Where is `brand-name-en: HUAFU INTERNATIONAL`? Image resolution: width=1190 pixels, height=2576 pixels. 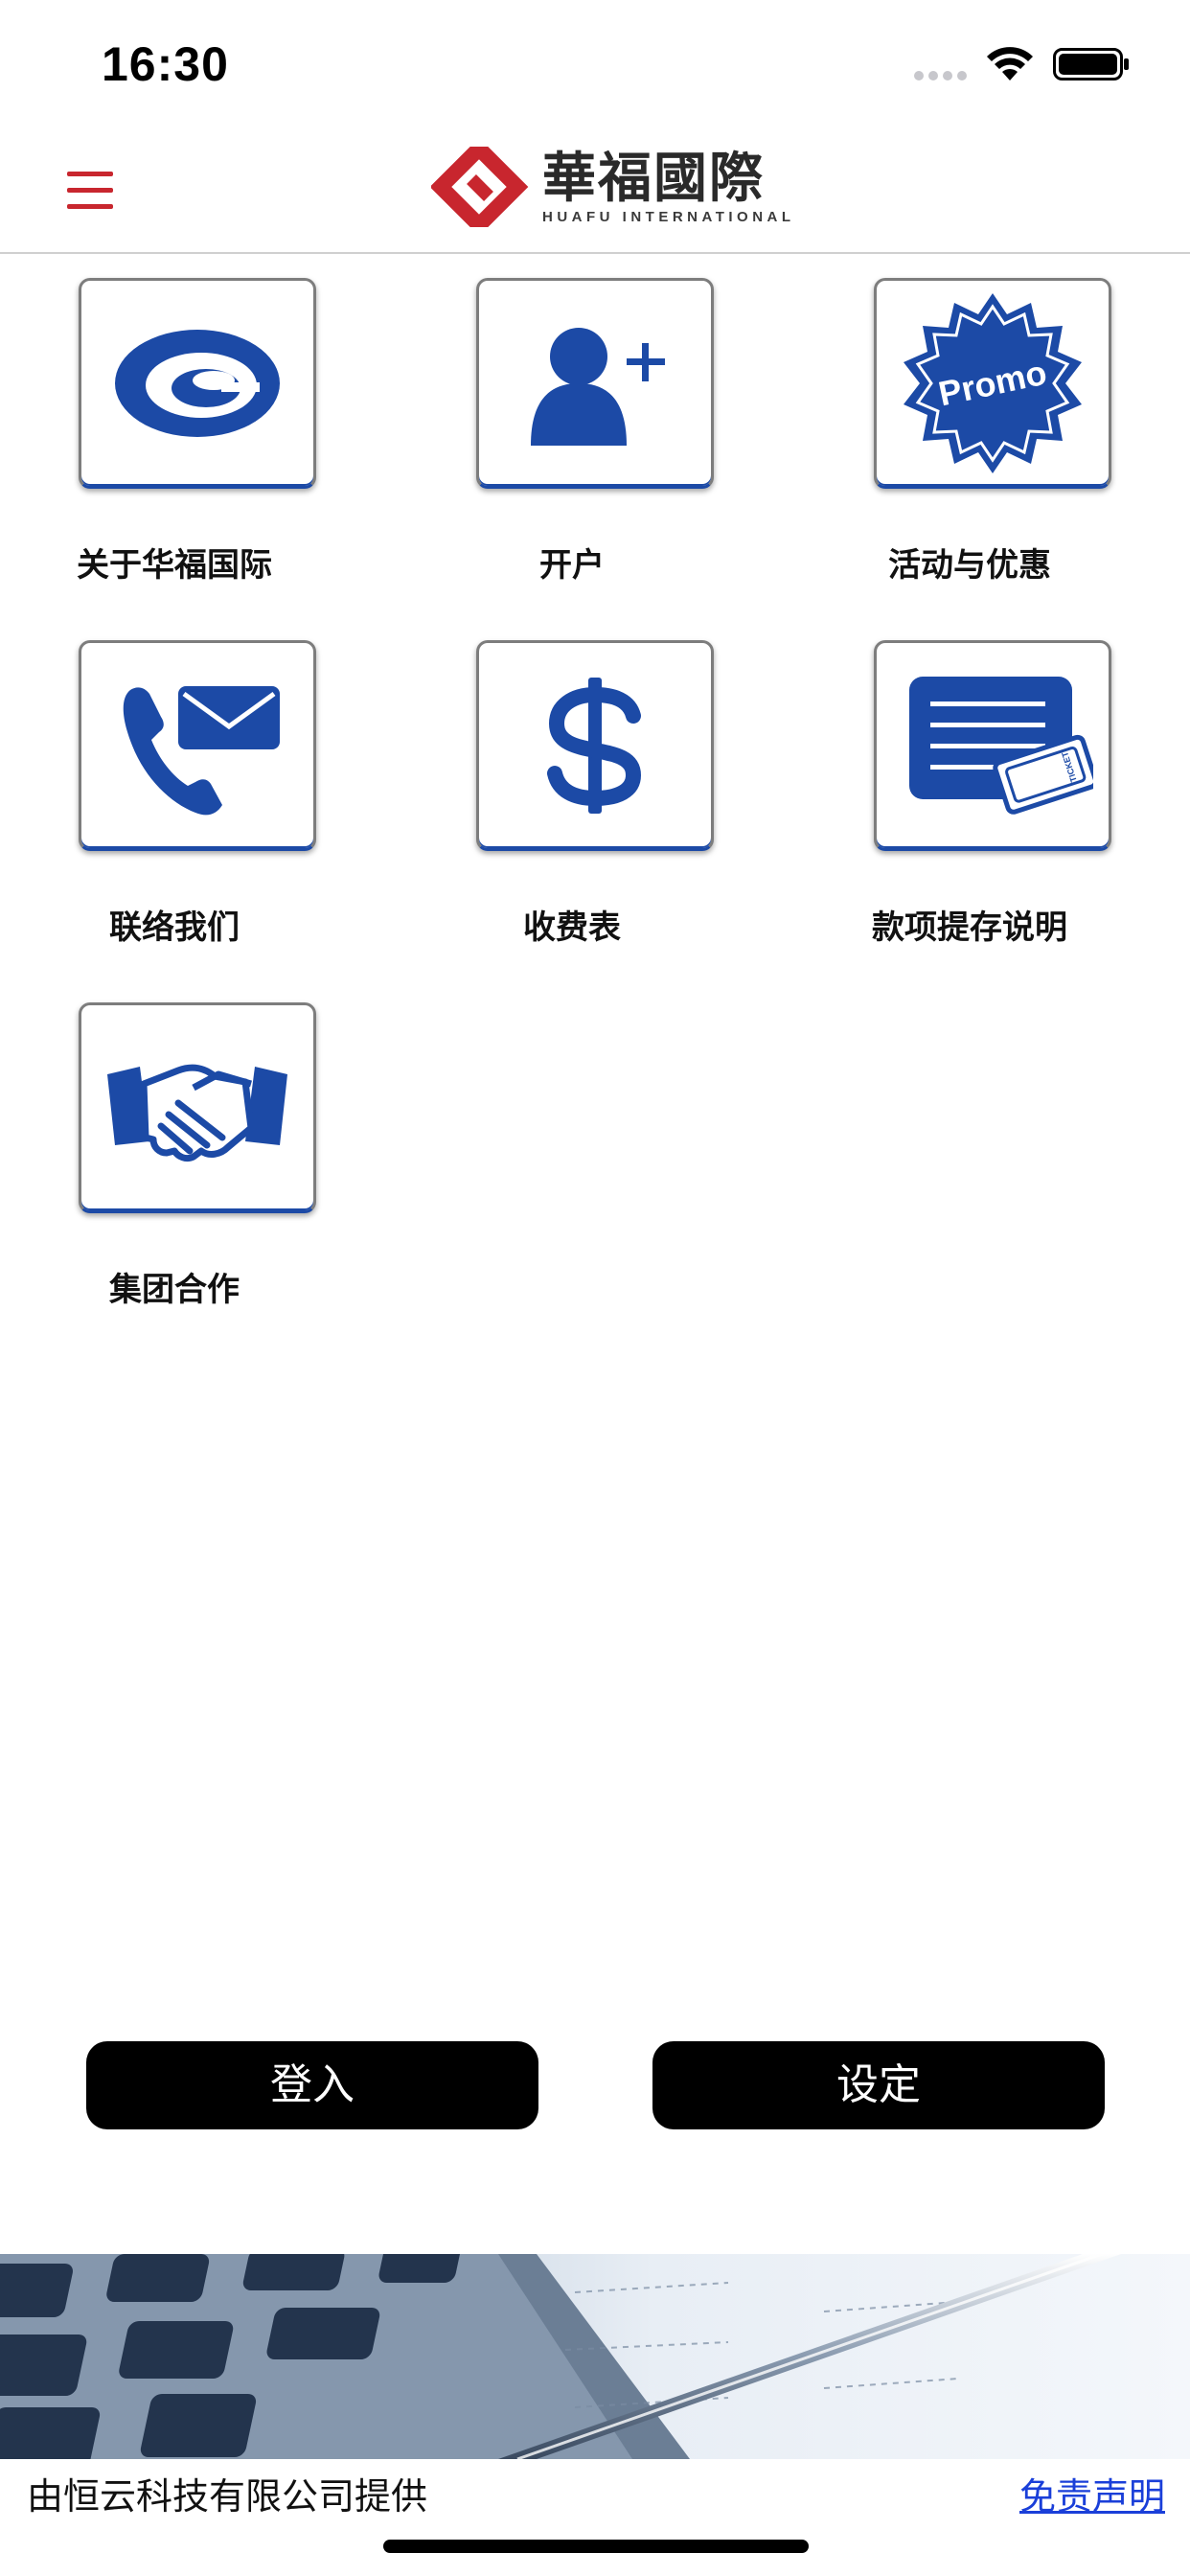 brand-name-en: HUAFU INTERNATIONAL is located at coordinates (669, 217).